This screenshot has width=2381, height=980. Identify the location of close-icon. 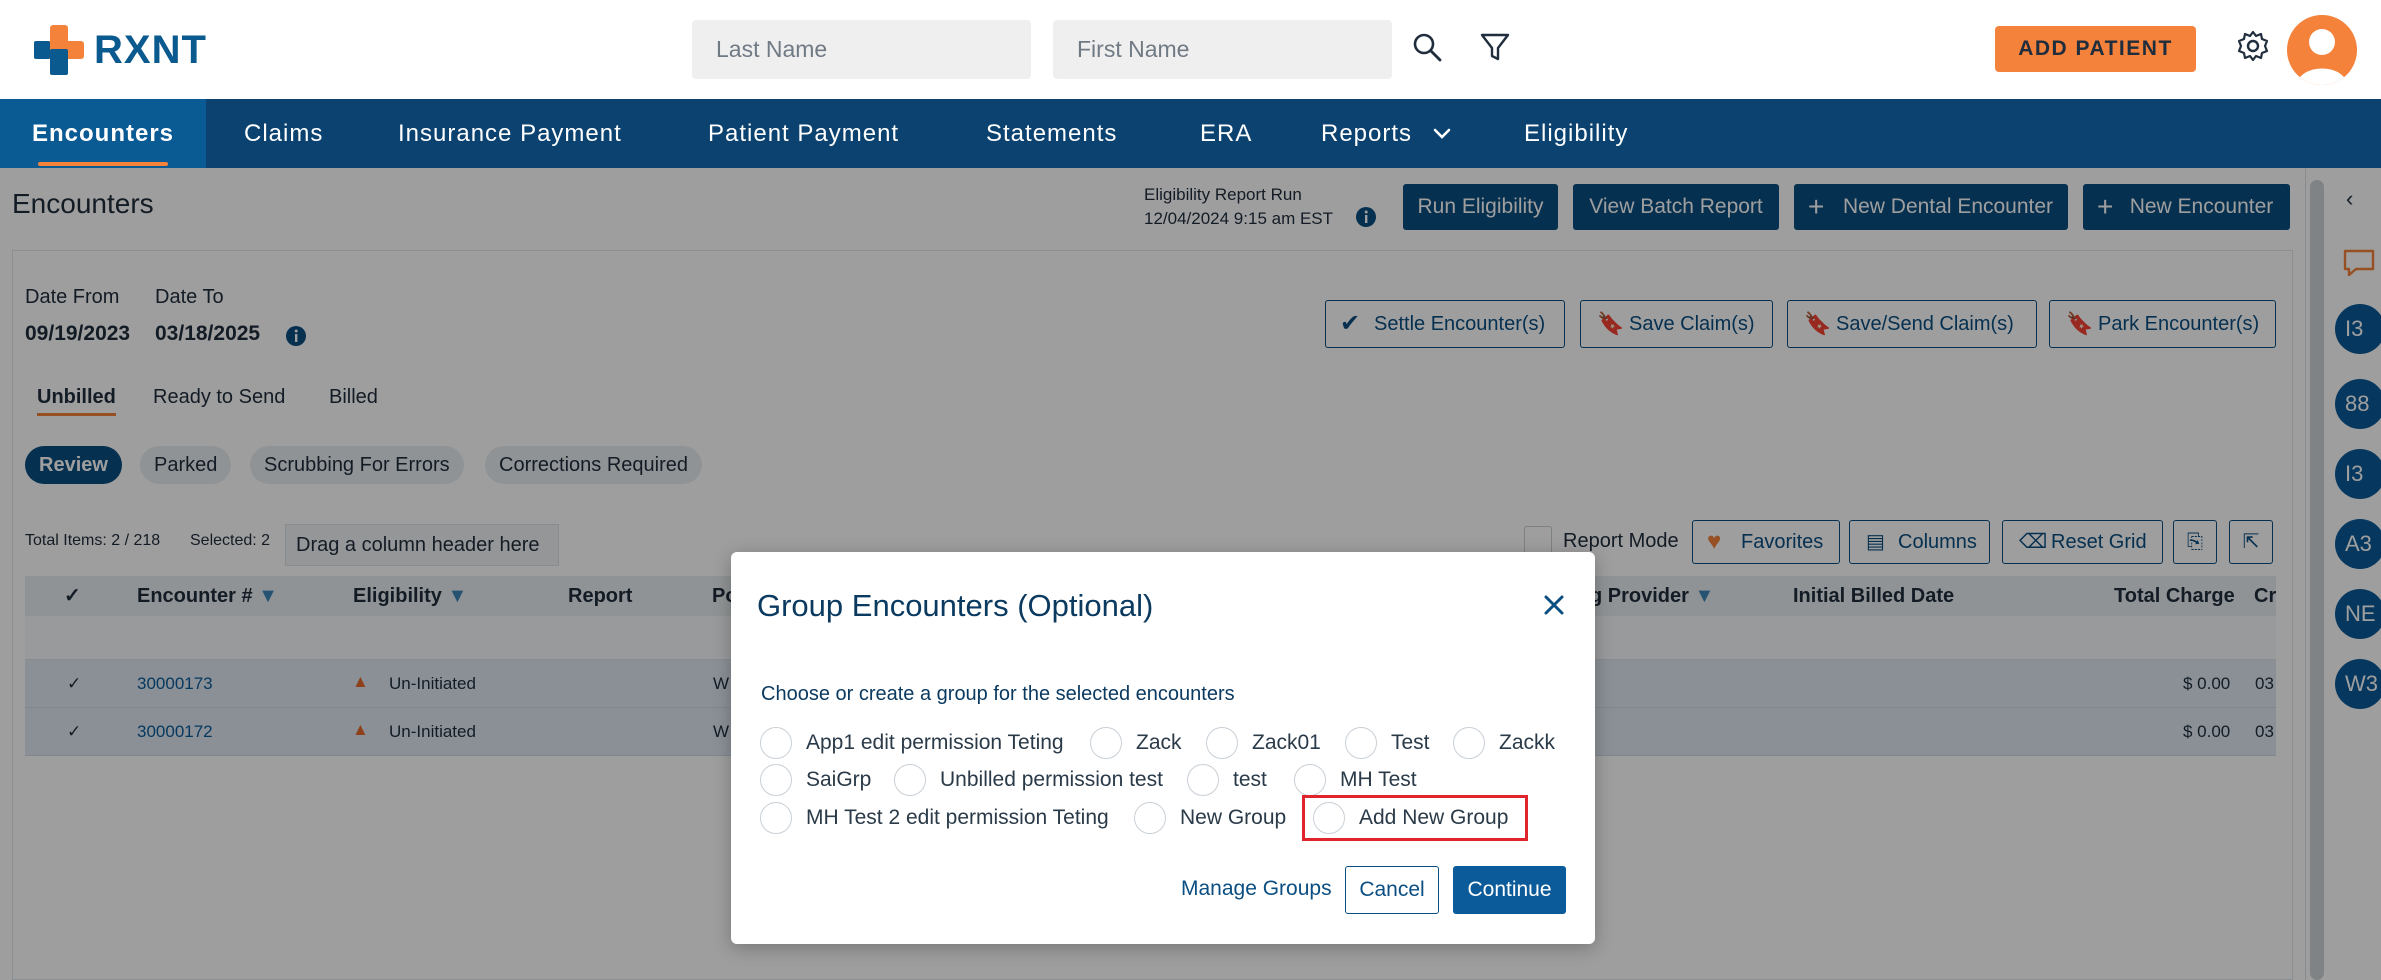
(1554, 605).